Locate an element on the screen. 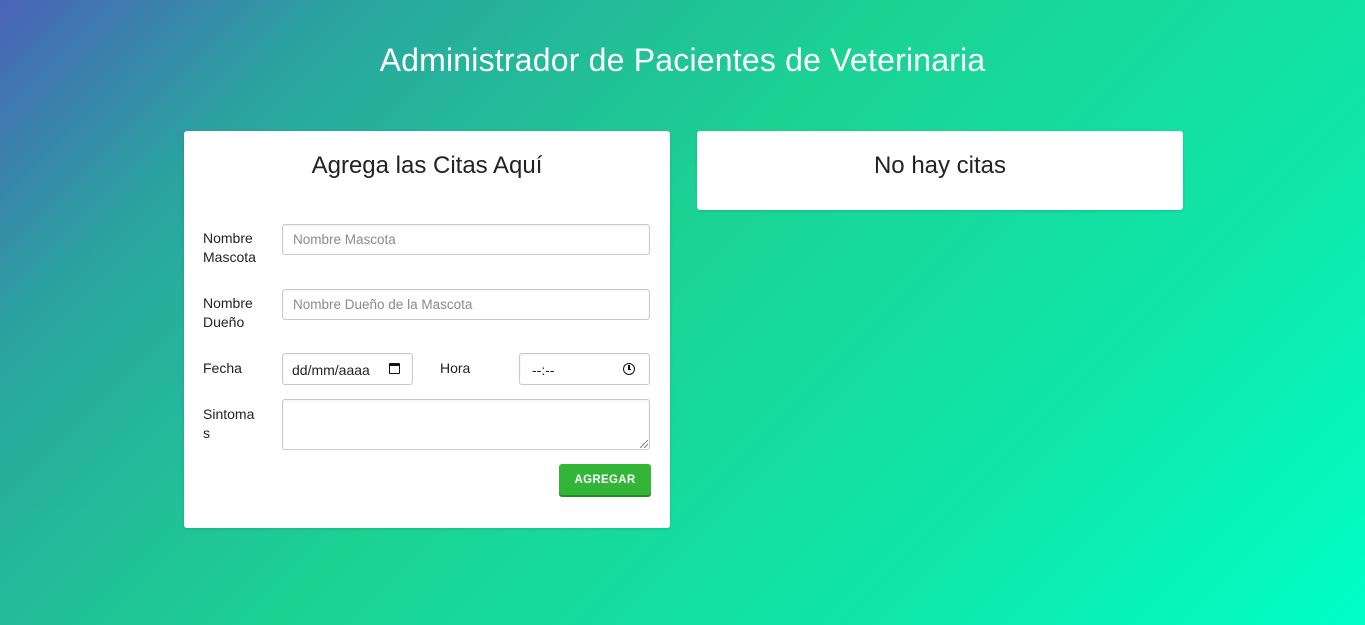 The height and width of the screenshot is (625, 1365). date-input: dd/mm/aaaa is located at coordinates (347, 369).